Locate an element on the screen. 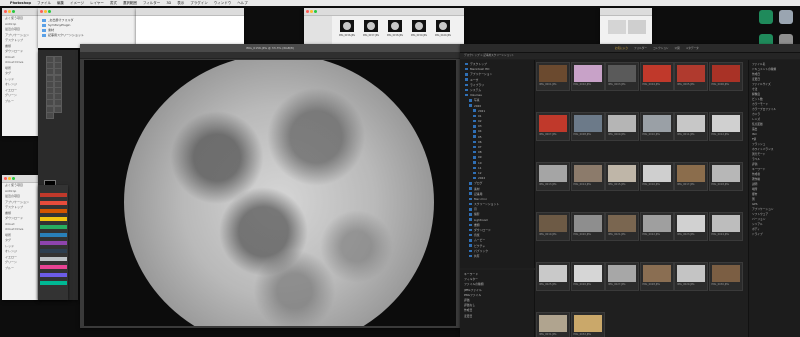 This screenshot has width=800, height=337. thumbnail-18: IMG_0019.JPG is located at coordinates (553, 226).